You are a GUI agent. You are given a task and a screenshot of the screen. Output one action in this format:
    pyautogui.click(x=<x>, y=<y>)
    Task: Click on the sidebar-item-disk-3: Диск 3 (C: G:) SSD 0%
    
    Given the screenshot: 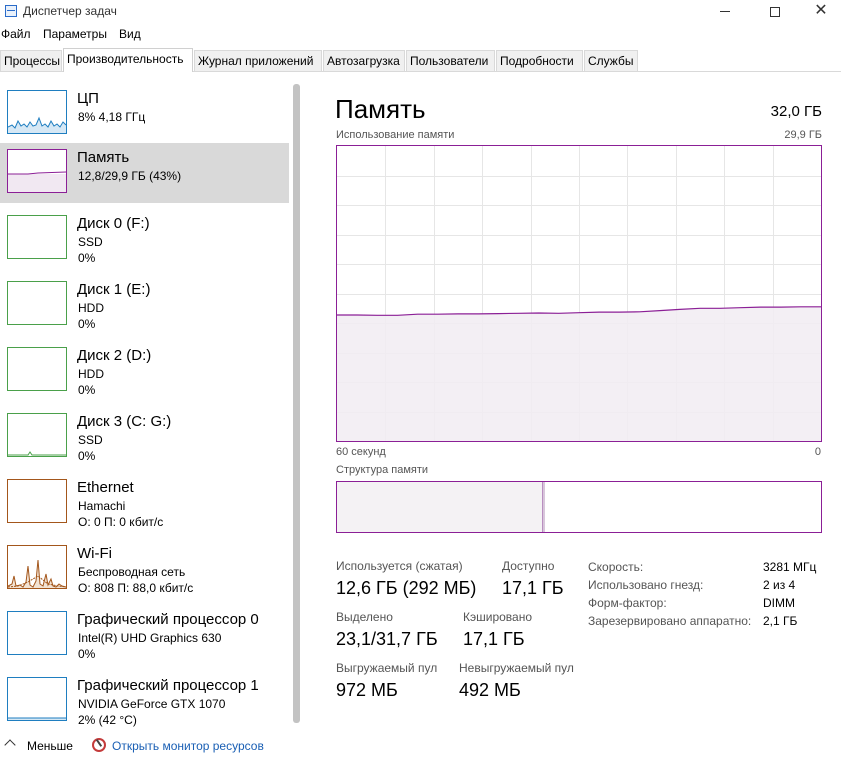 What is the action you would take?
    pyautogui.click(x=144, y=437)
    